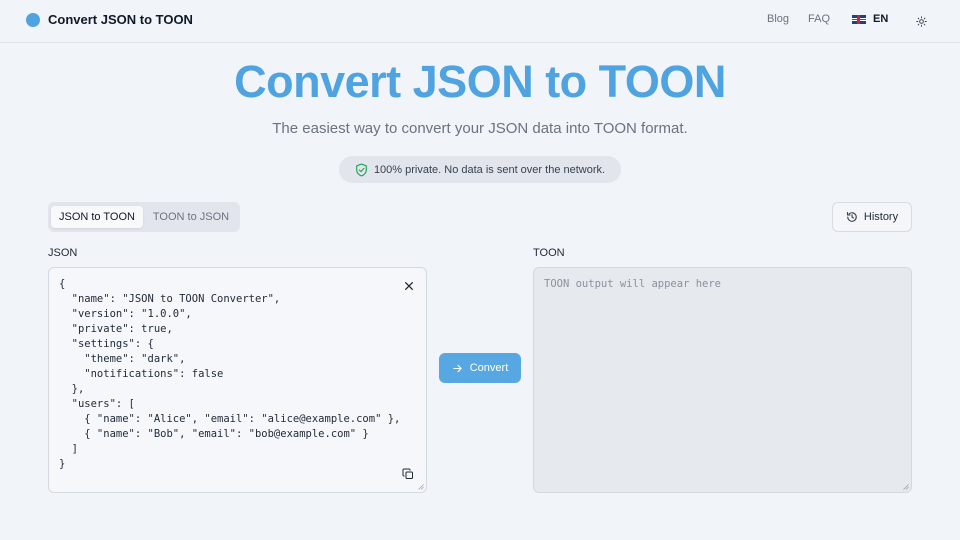 This screenshot has width=960, height=540. What do you see at coordinates (191, 217) in the screenshot?
I see `tab-toon-to-json: TOON to JSON` at bounding box center [191, 217].